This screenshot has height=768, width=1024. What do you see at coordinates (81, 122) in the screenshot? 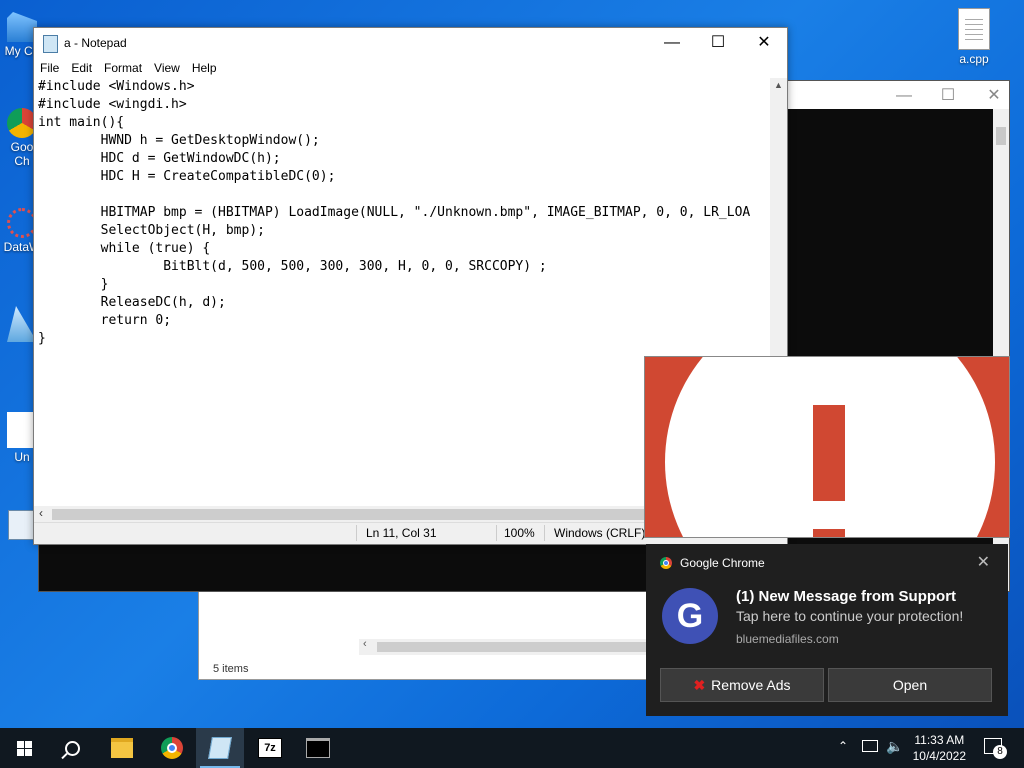
I see `code-line: int main(){` at bounding box center [81, 122].